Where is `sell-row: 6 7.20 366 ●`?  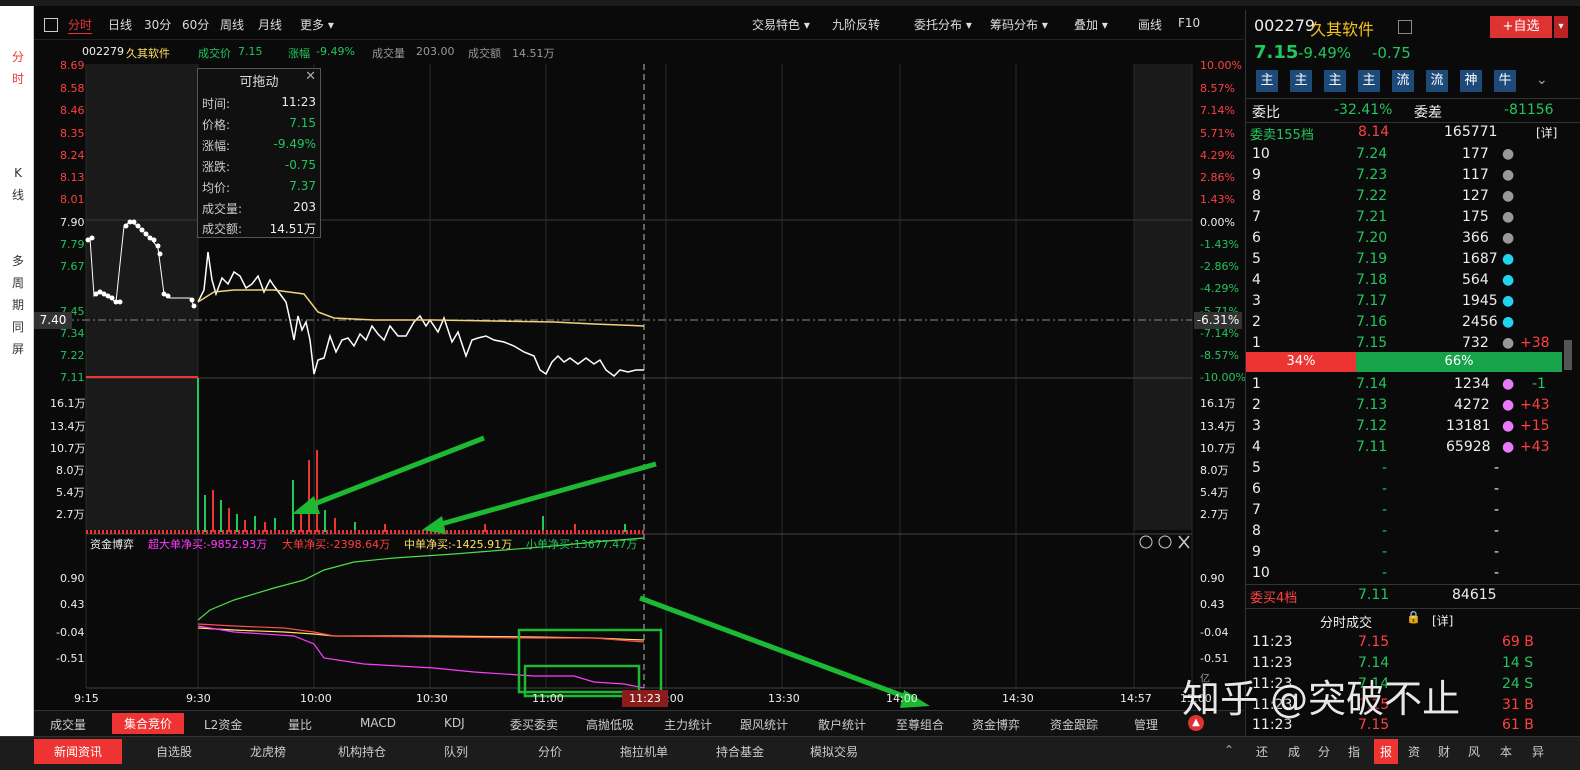
sell-row: 6 7.20 366 ● is located at coordinates (1401, 238).